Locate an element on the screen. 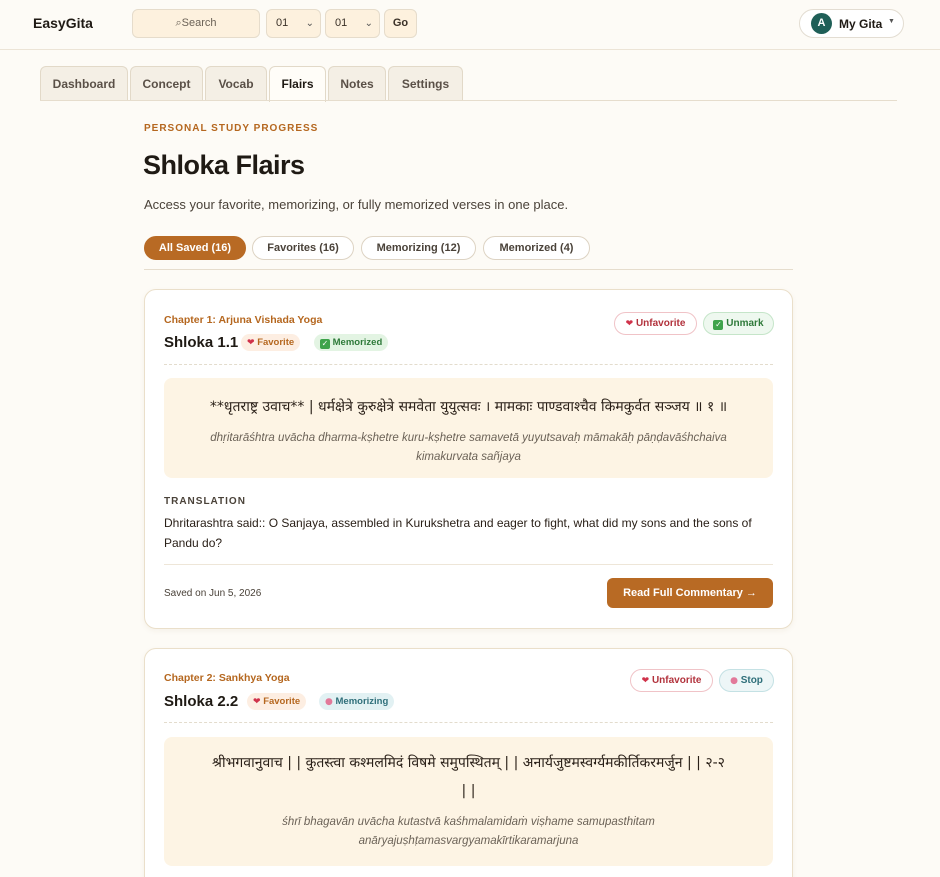 The width and height of the screenshot is (940, 877). tab-dashboard: Dashboard is located at coordinates (84, 83).